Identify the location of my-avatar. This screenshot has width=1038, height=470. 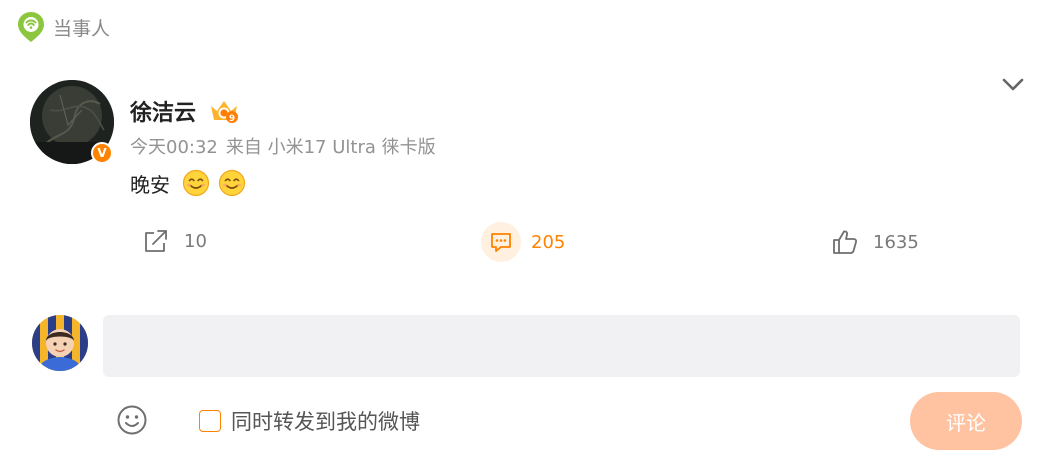
(60, 343).